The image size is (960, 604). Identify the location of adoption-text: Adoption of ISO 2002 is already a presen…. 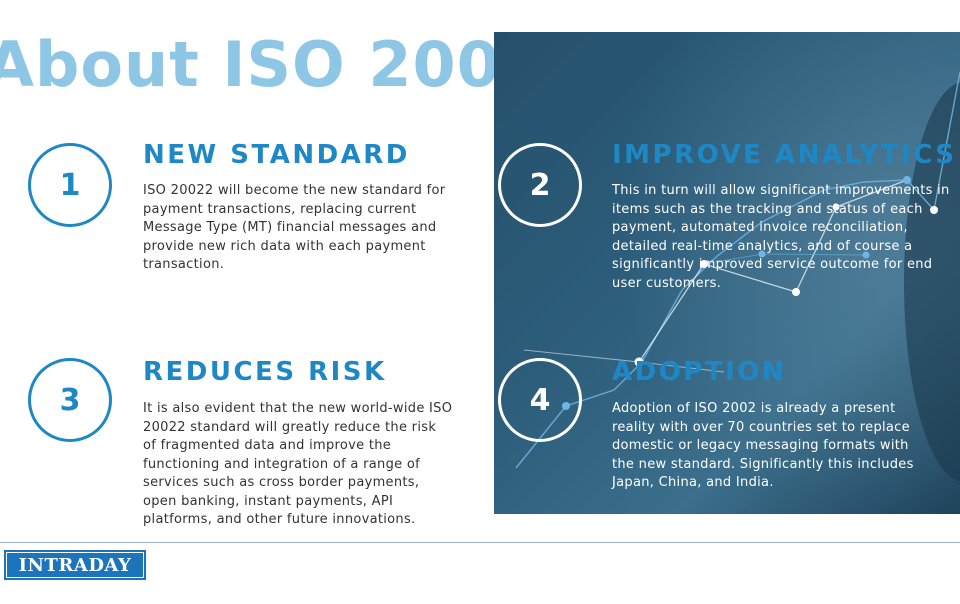
(763, 445).